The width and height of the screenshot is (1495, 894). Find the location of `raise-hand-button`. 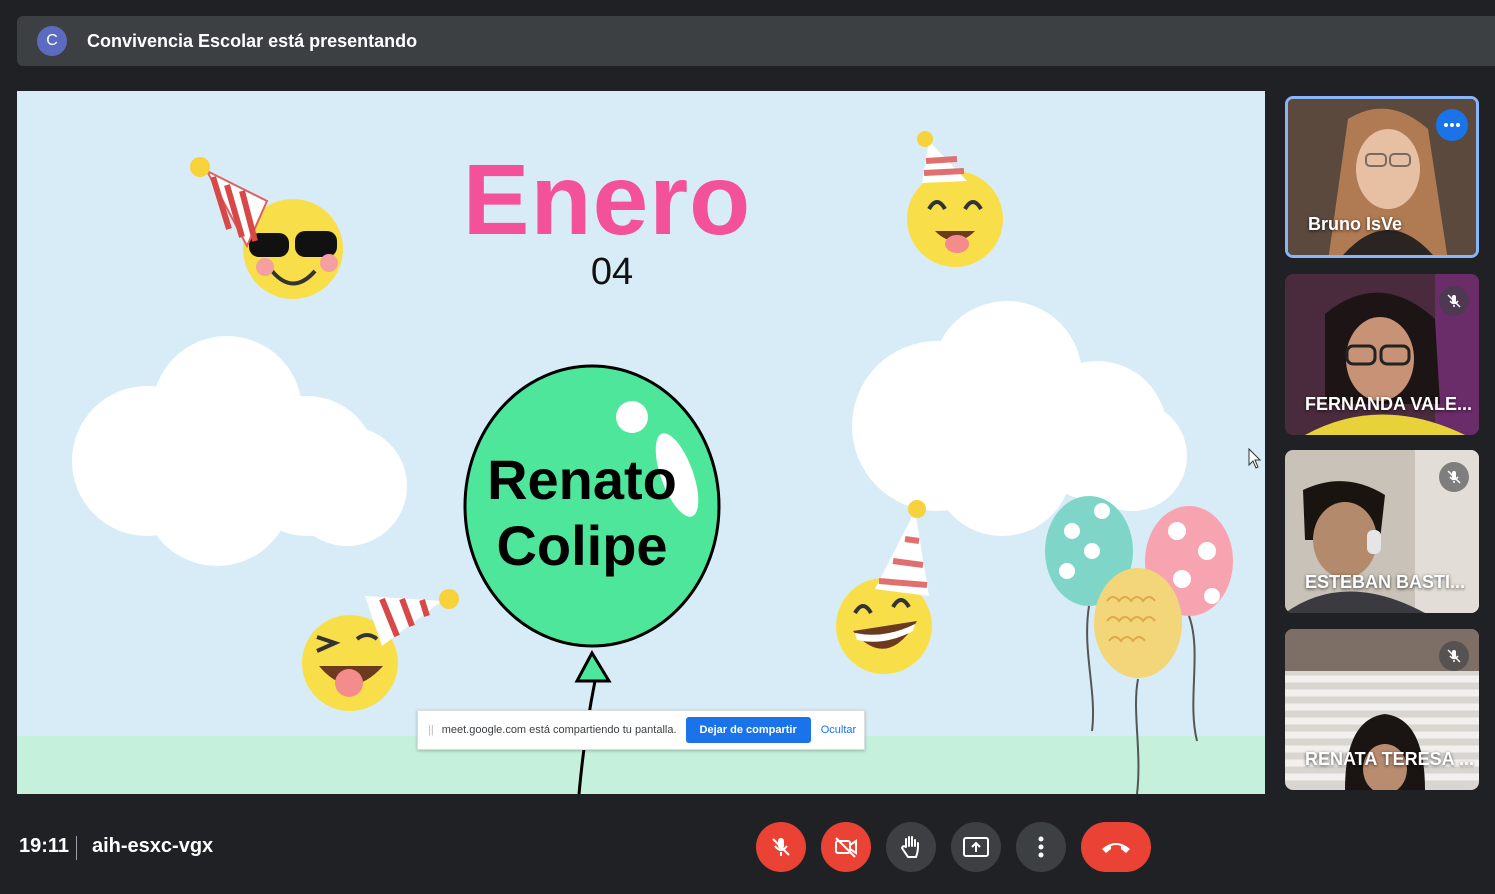

raise-hand-button is located at coordinates (911, 847).